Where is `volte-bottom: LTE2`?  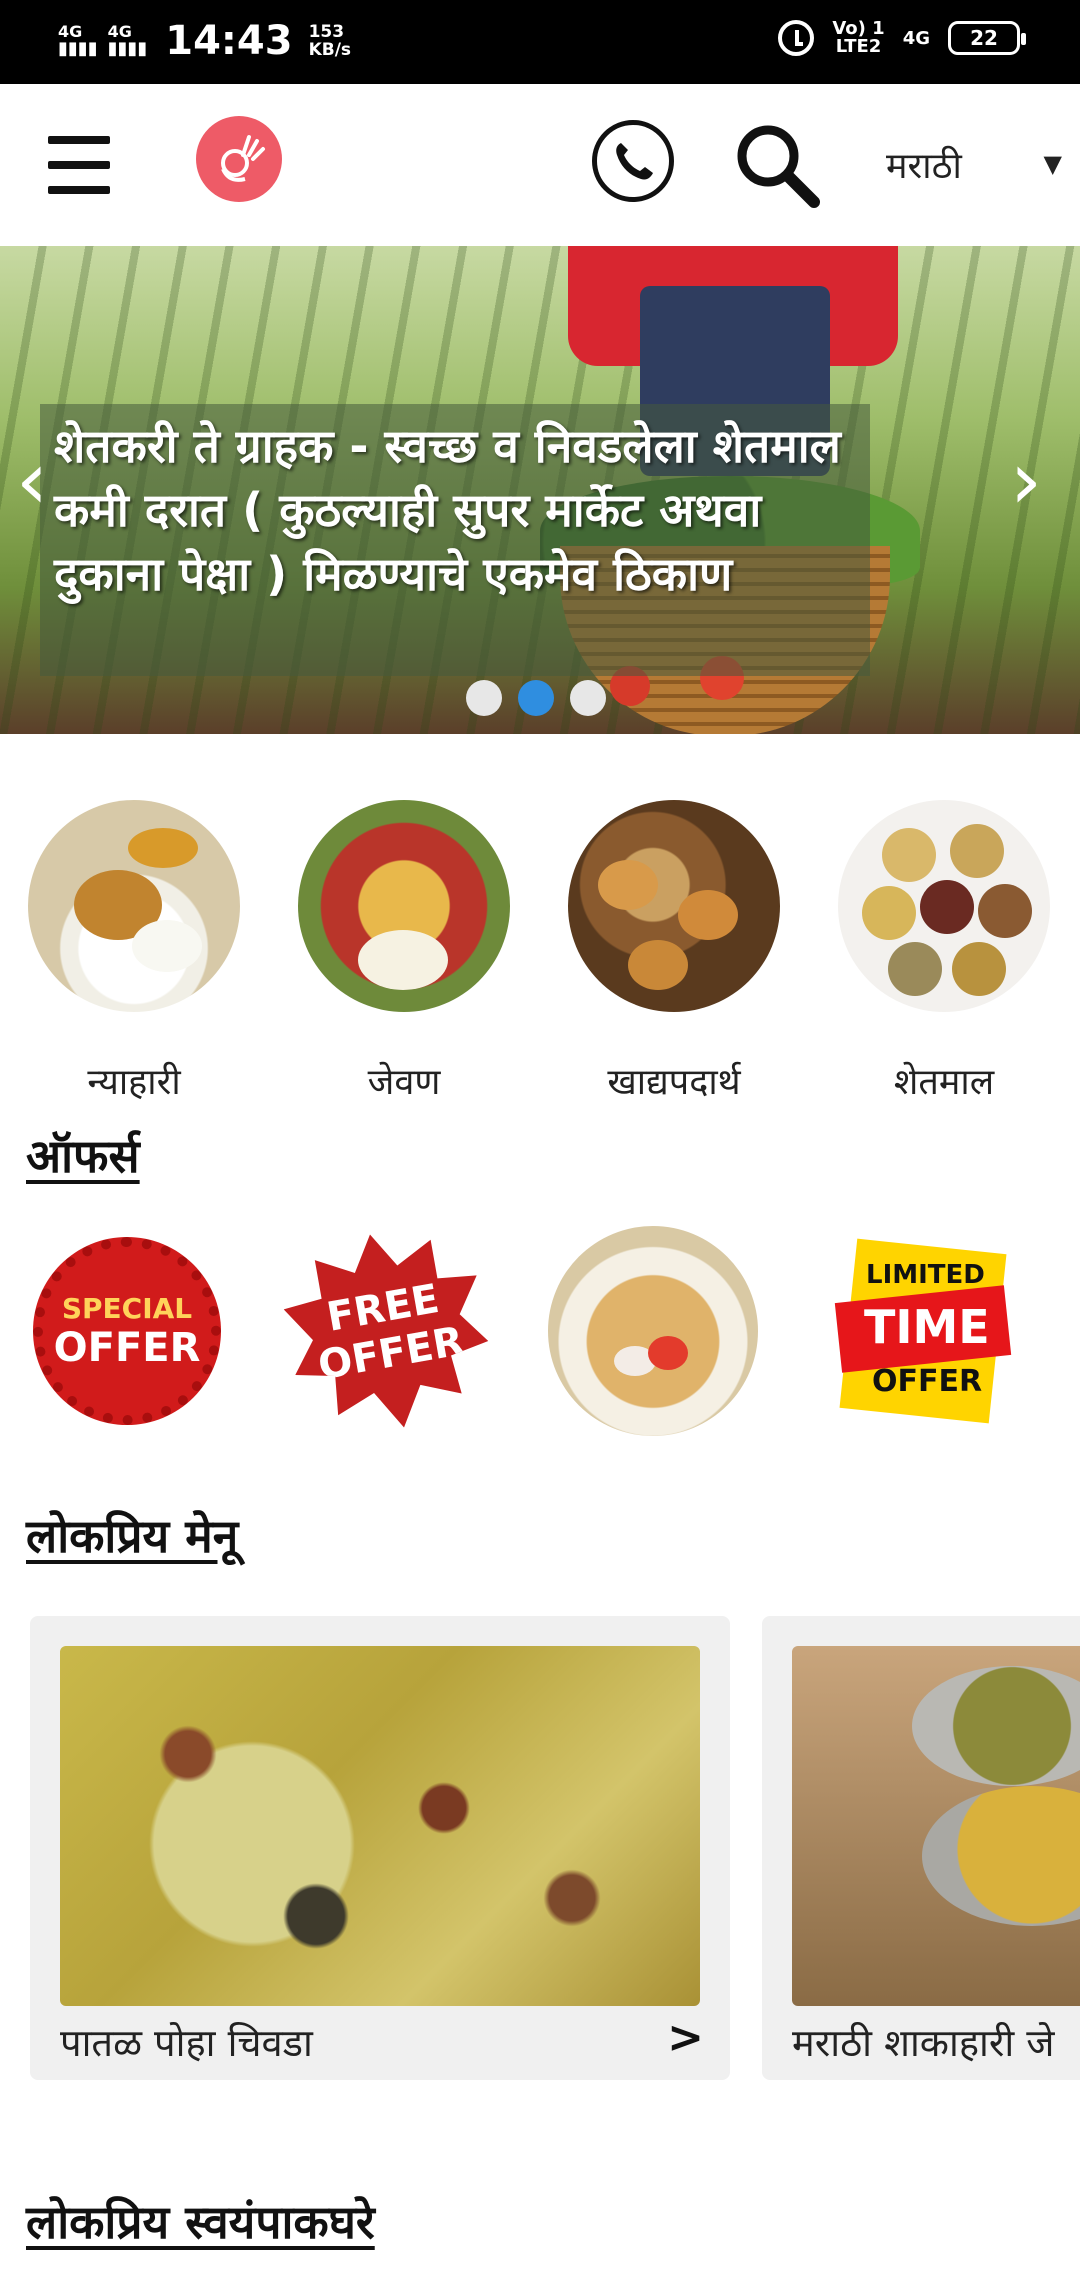
volte-bottom: LTE2 is located at coordinates (858, 46).